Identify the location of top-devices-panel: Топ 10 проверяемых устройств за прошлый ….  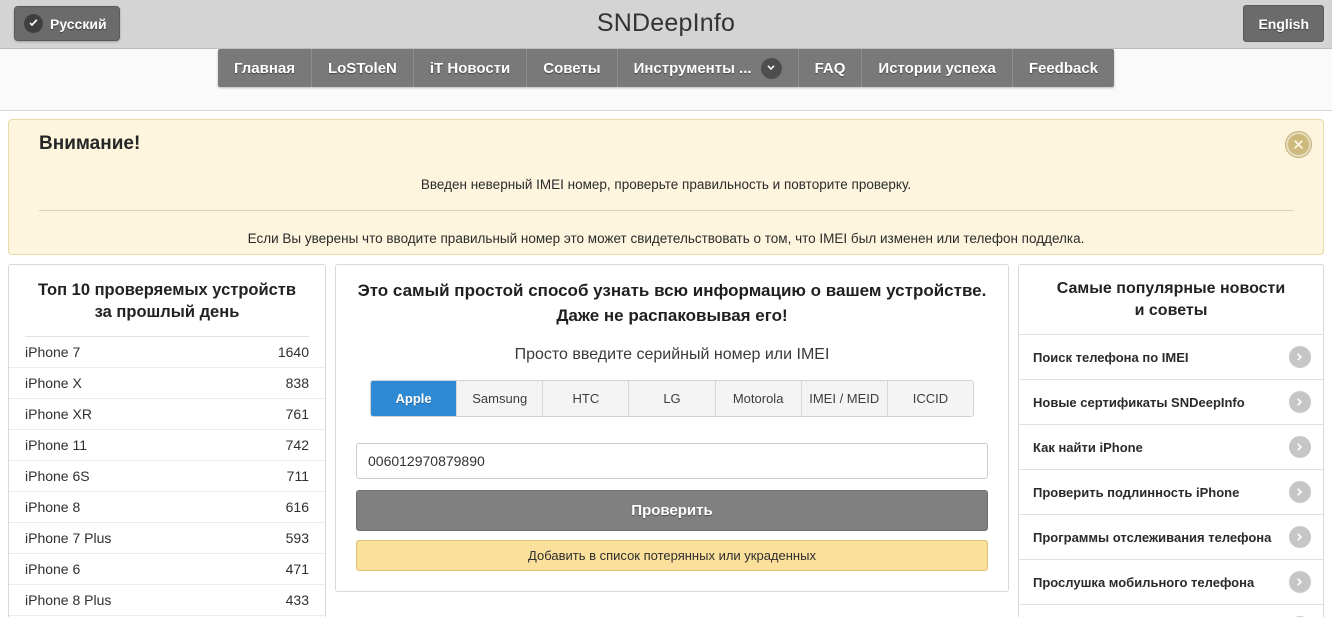
(167, 440).